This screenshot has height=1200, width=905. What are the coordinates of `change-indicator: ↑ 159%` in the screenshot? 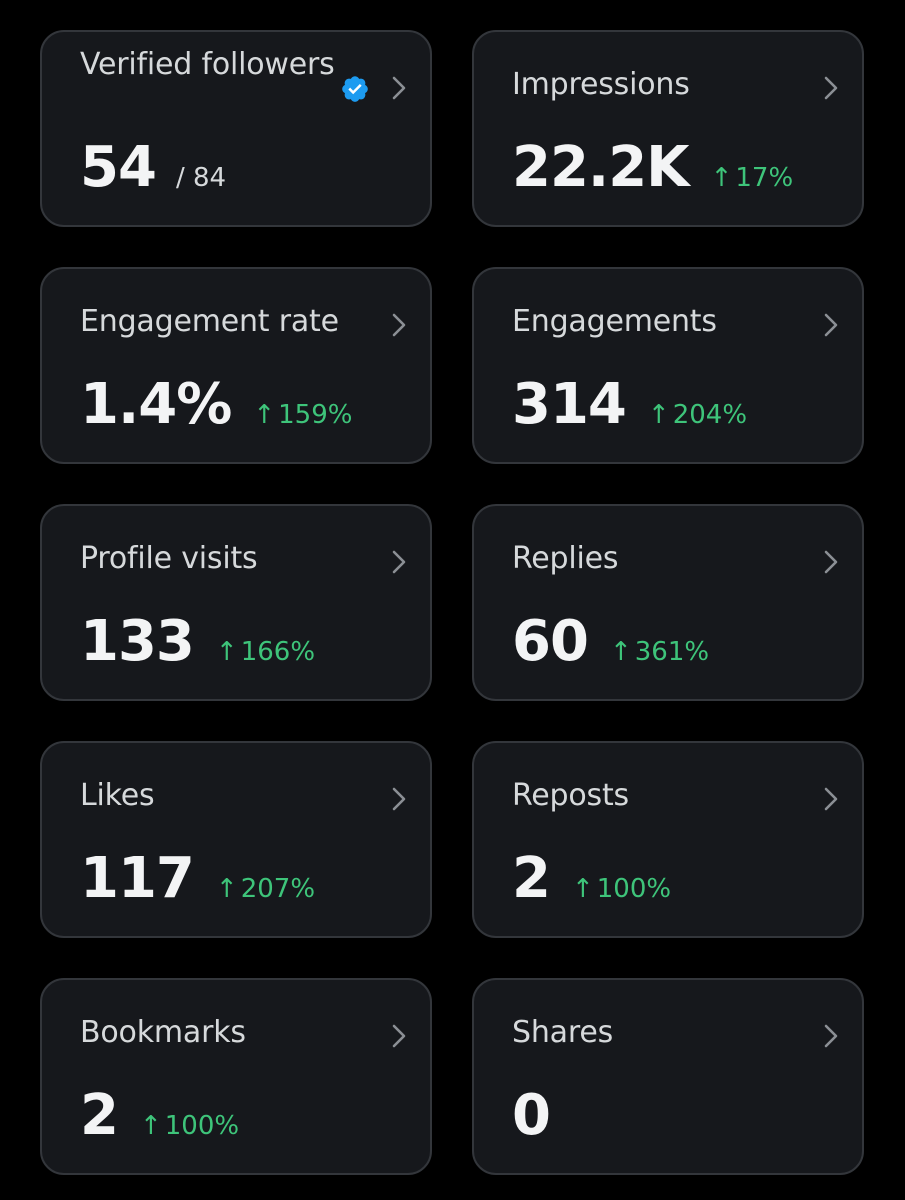 It's located at (302, 415).